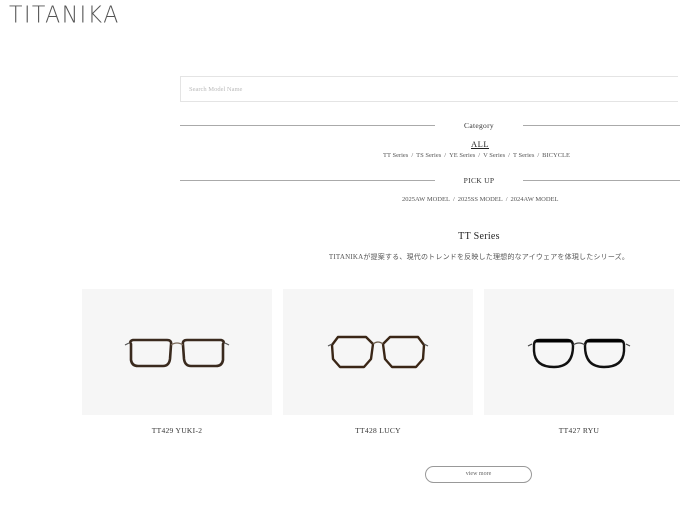 The width and height of the screenshot is (680, 510). What do you see at coordinates (395, 155) in the screenshot?
I see `category-link-tt-series: TT Series` at bounding box center [395, 155].